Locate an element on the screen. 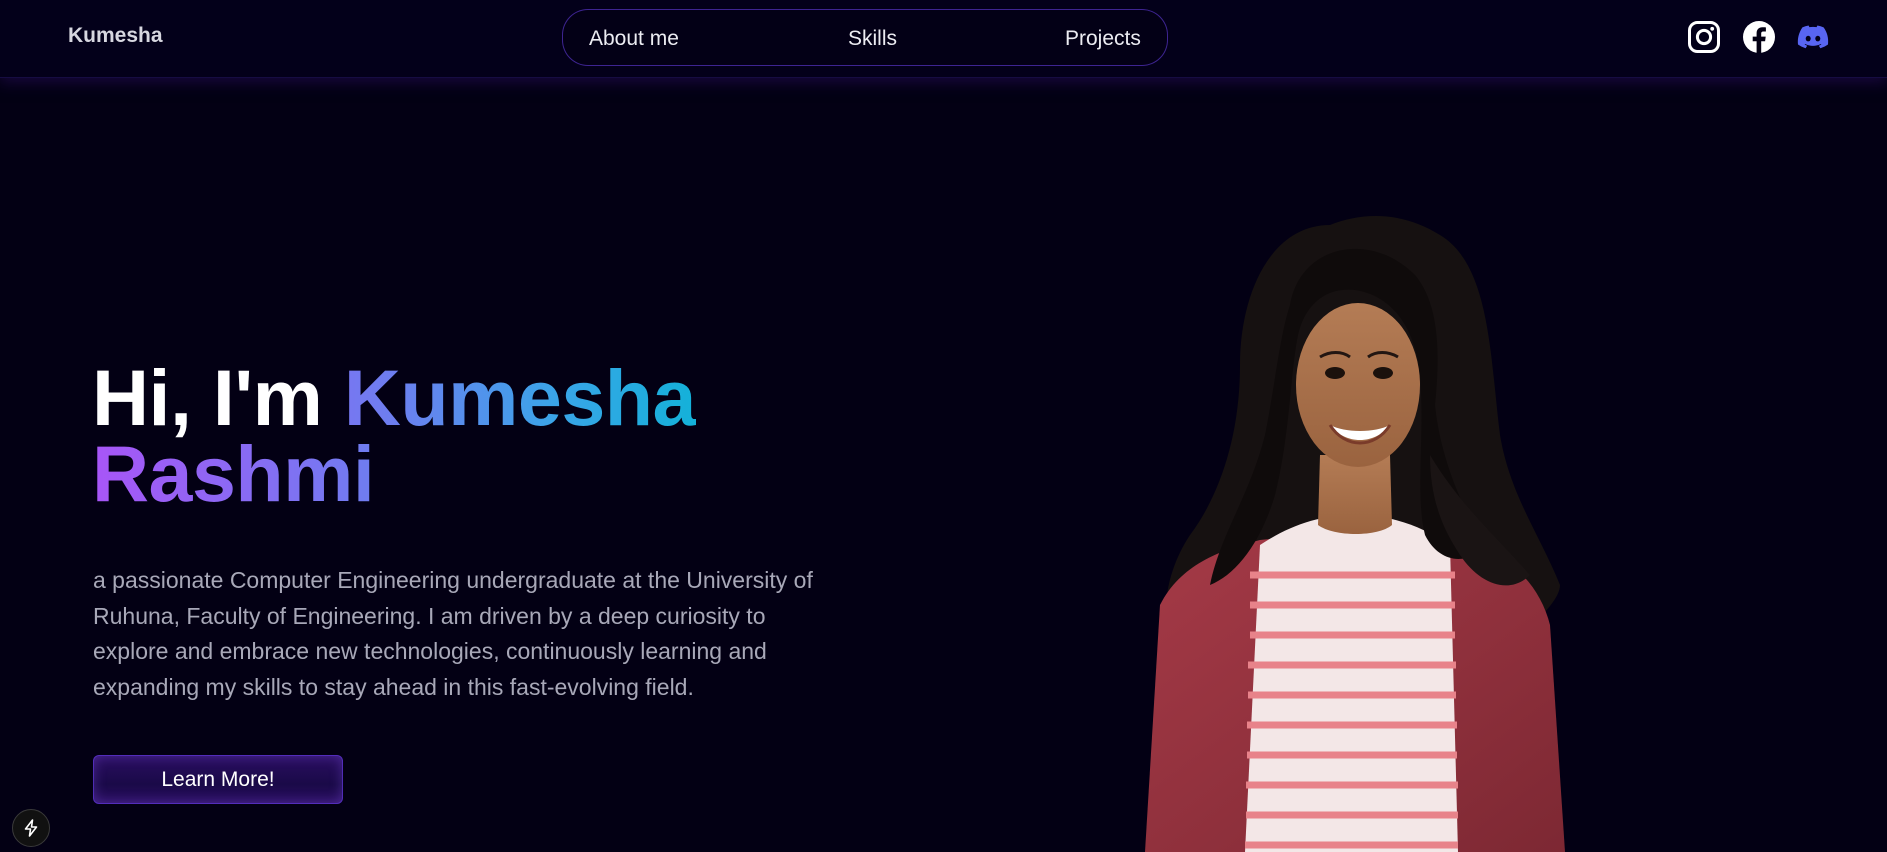  hero-first-name: Kumesha is located at coordinates (520, 397).